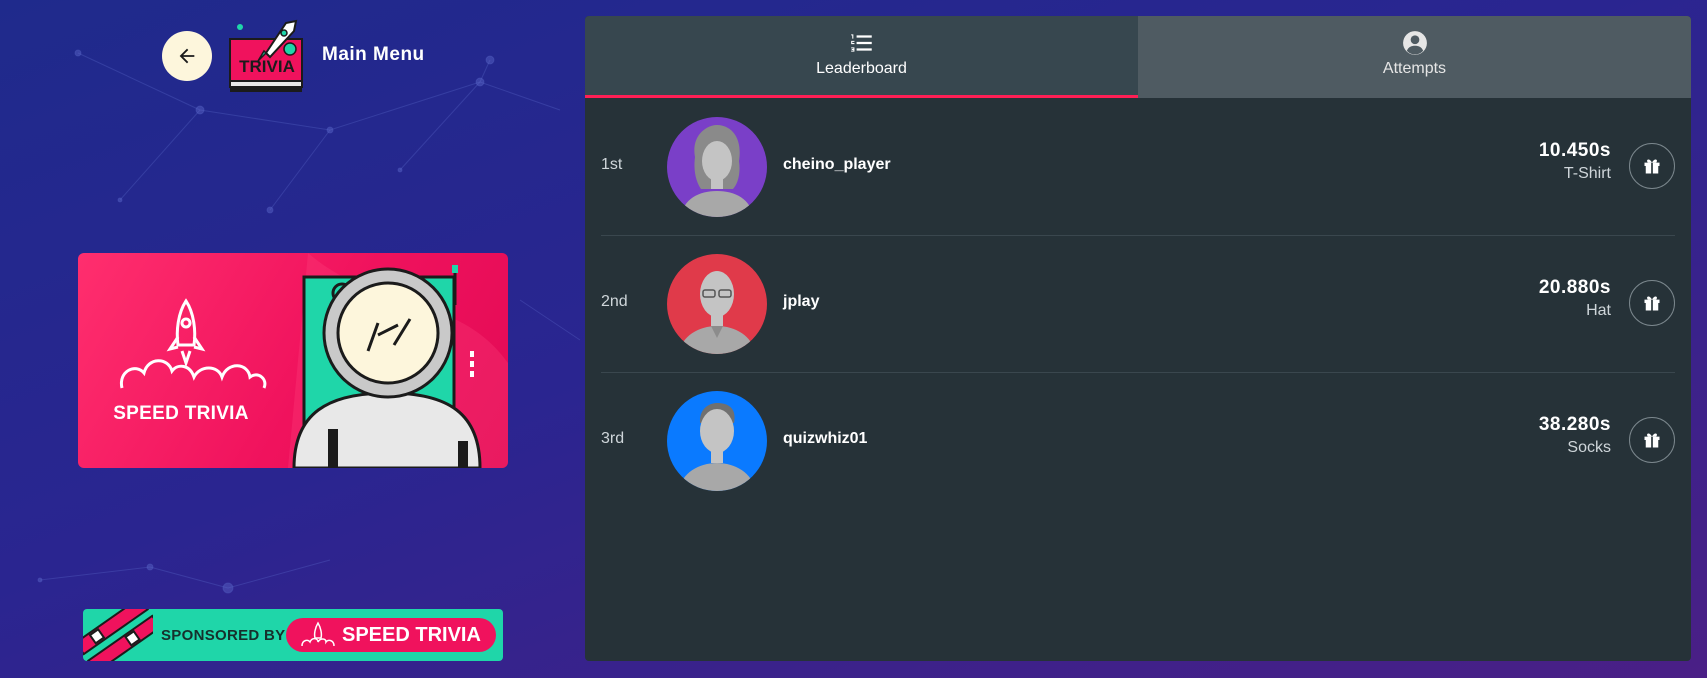  I want to click on sponsor-brand-pill: SPEED TRIVIA, so click(391, 635).